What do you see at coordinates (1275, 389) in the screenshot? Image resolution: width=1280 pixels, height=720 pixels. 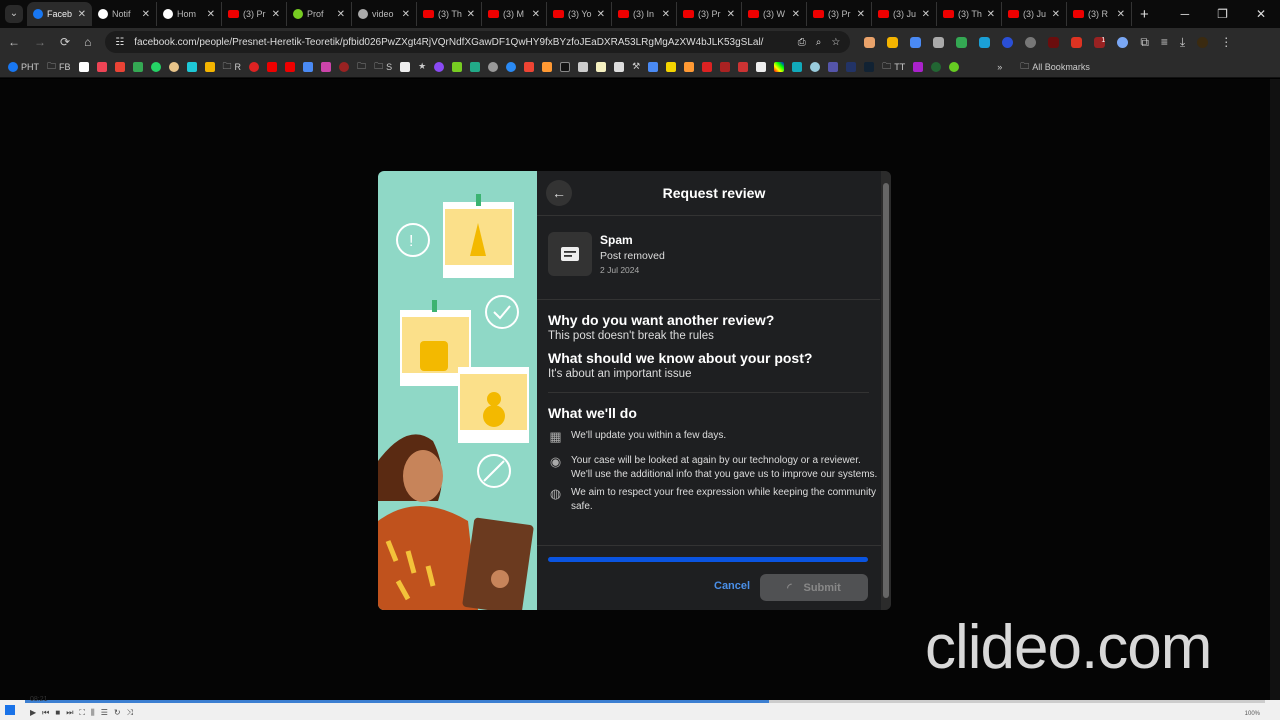 I see `page-scrollbar` at bounding box center [1275, 389].